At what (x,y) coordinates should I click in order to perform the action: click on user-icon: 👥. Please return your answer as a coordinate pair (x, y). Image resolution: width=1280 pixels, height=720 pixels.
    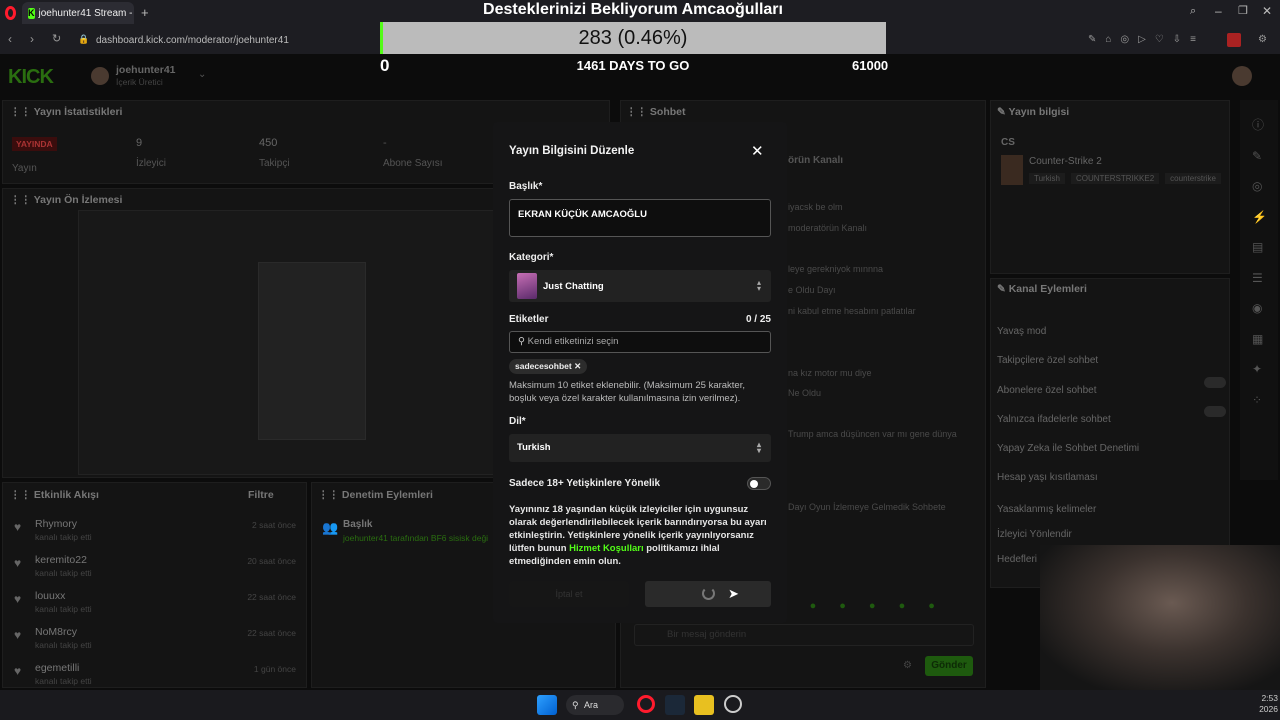
    Looking at the image, I should click on (330, 527).